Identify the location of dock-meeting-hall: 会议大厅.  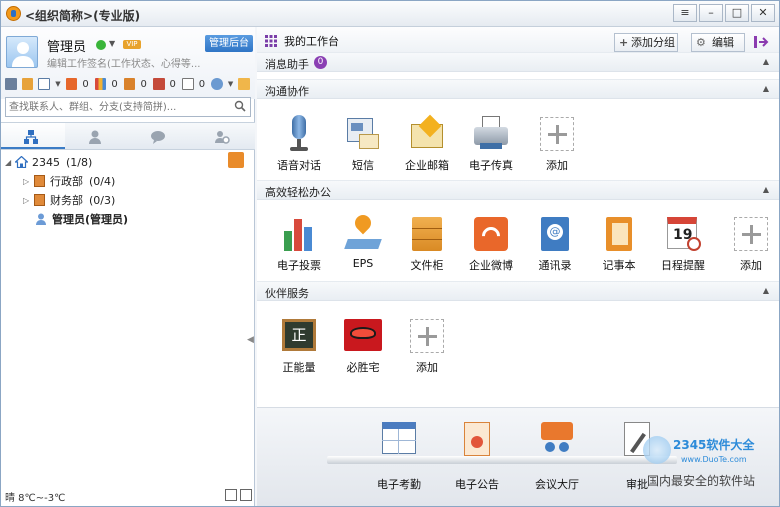
(557, 456).